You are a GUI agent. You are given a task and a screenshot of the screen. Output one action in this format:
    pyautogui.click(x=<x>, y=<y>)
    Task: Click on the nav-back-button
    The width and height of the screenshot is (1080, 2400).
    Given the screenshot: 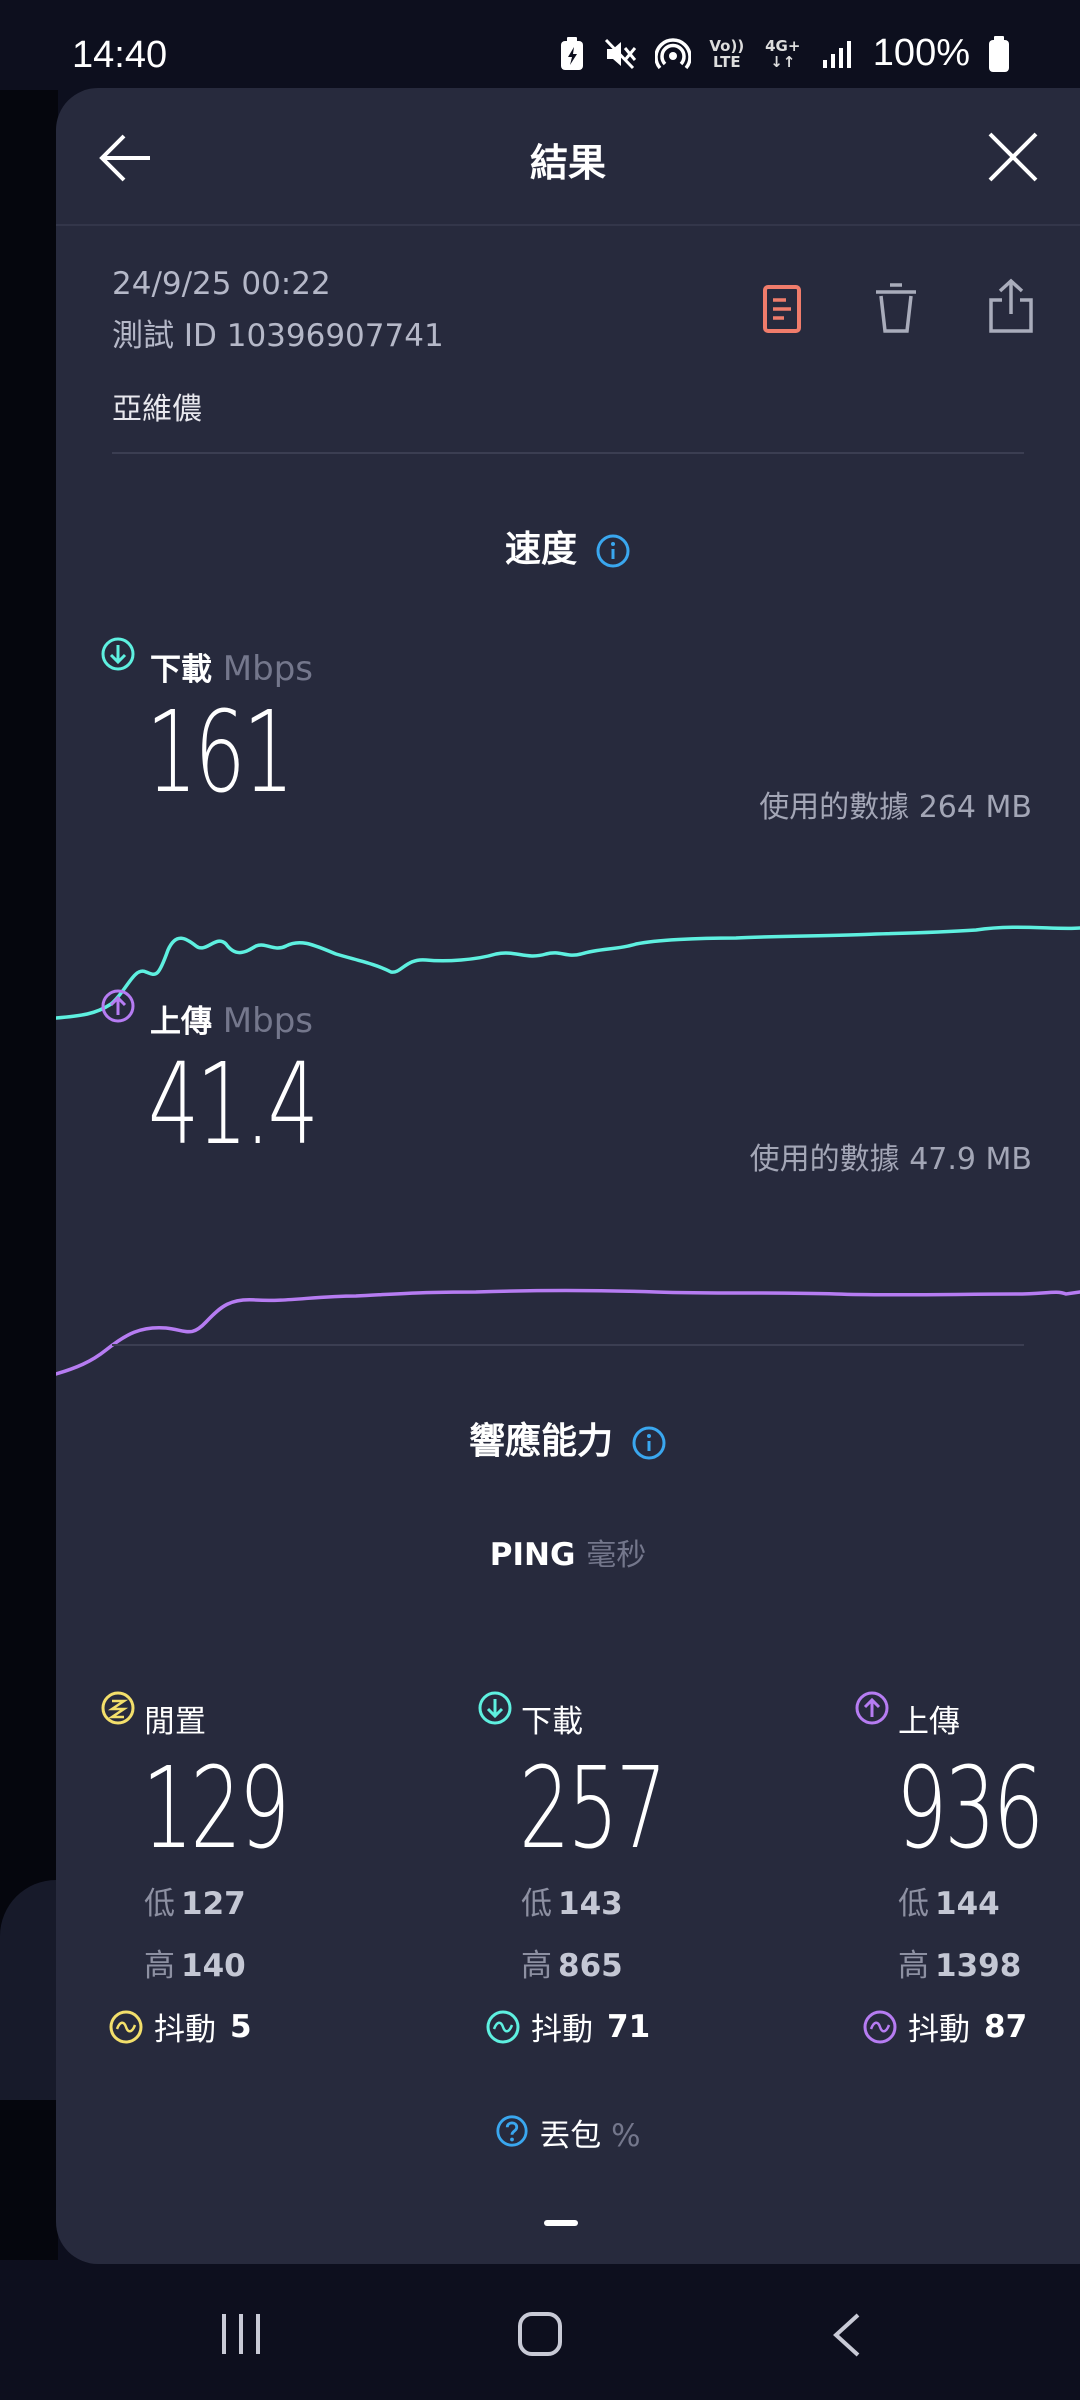 What is the action you would take?
    pyautogui.click(x=846, y=2335)
    